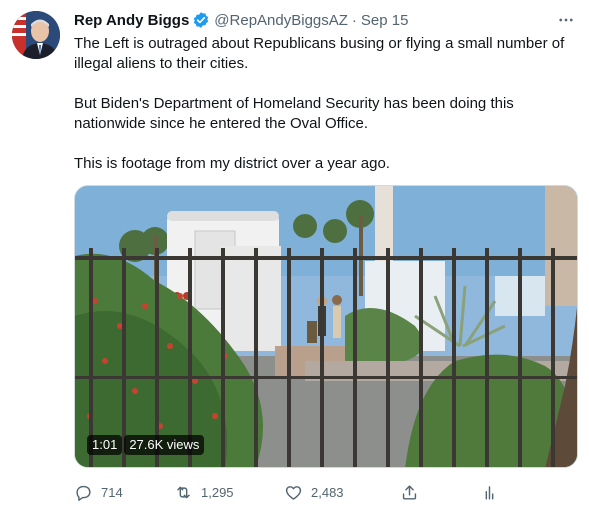 The height and width of the screenshot is (510, 589). I want to click on reply-icon, so click(83, 493).